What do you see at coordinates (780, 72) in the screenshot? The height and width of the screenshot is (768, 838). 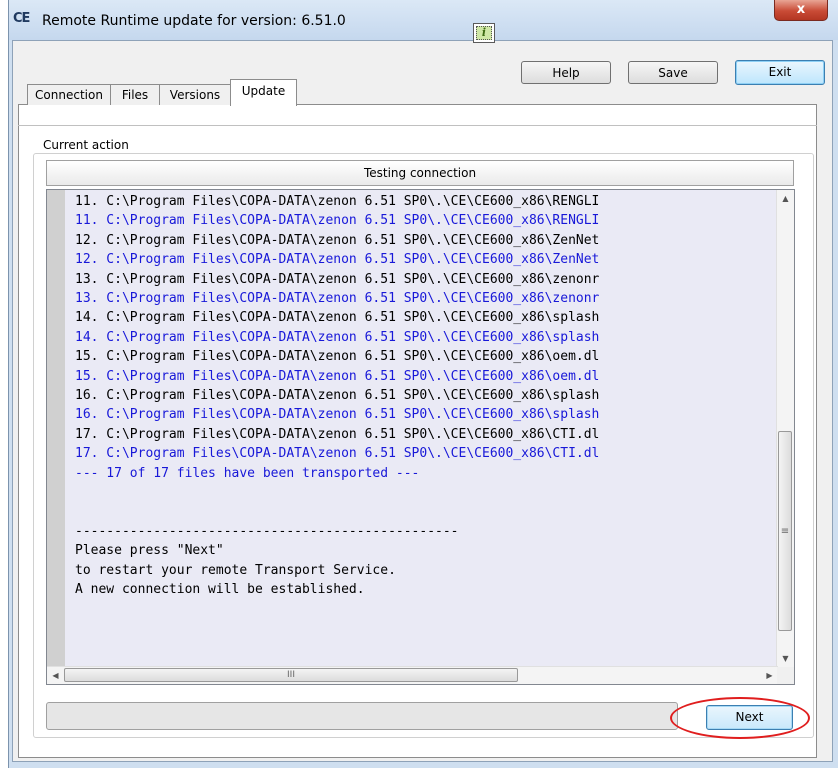 I see `exit-button: Exit` at bounding box center [780, 72].